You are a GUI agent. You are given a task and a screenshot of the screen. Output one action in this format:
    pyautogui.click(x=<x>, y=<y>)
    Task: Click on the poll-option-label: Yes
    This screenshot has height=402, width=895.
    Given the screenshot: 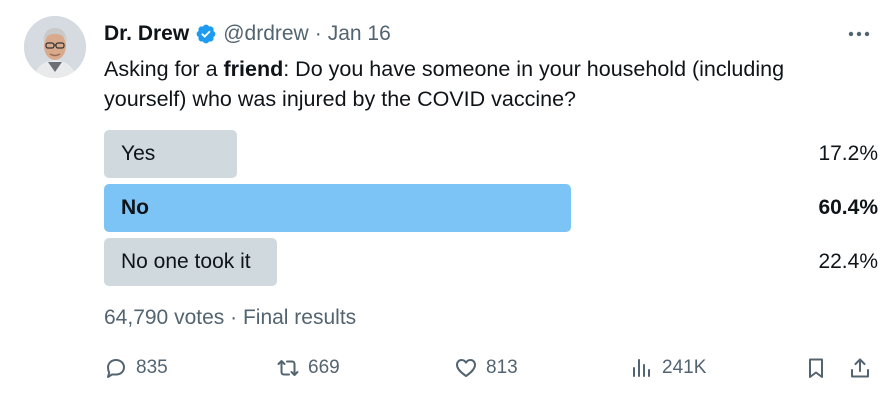 What is the action you would take?
    pyautogui.click(x=138, y=153)
    